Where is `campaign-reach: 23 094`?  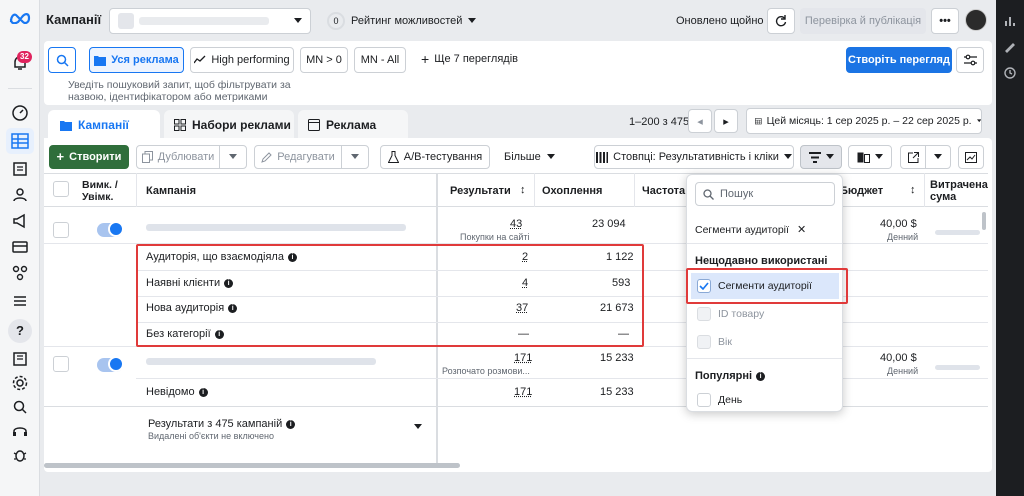 campaign-reach: 23 094 is located at coordinates (609, 224).